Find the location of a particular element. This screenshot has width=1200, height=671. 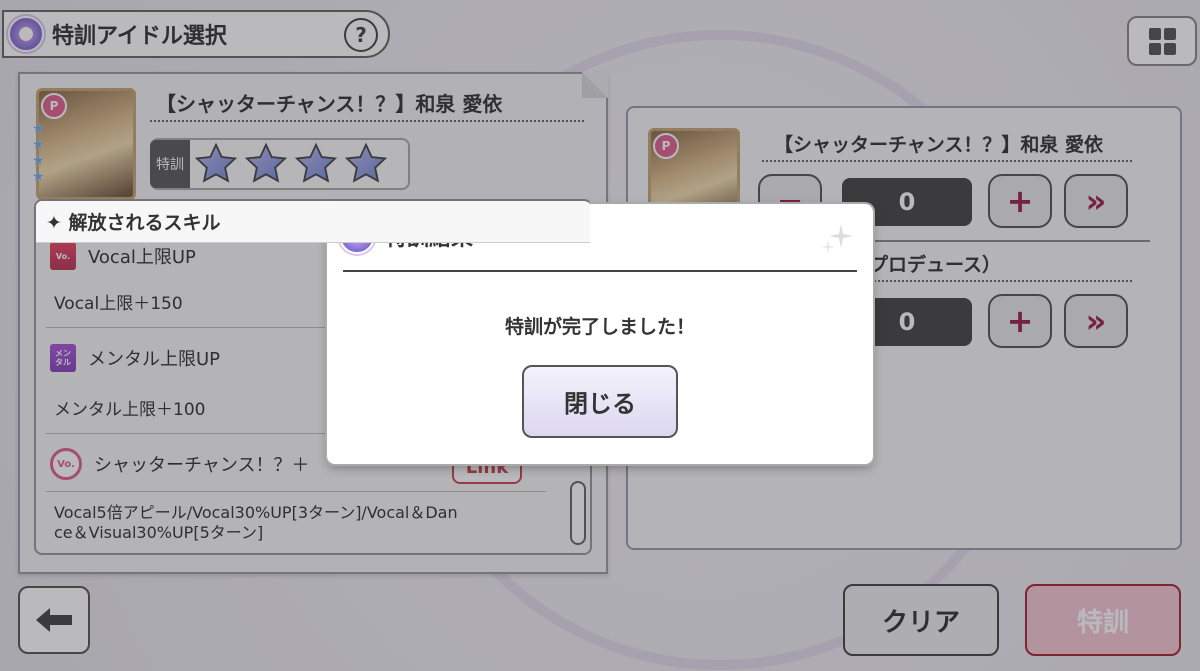

close-button: 閉じる is located at coordinates (600, 401).